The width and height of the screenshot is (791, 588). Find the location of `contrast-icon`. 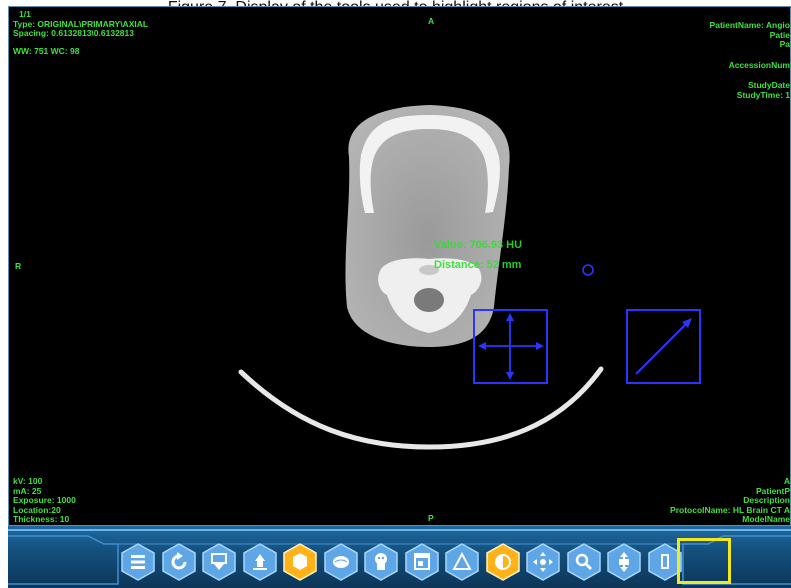

contrast-icon is located at coordinates (502, 562).